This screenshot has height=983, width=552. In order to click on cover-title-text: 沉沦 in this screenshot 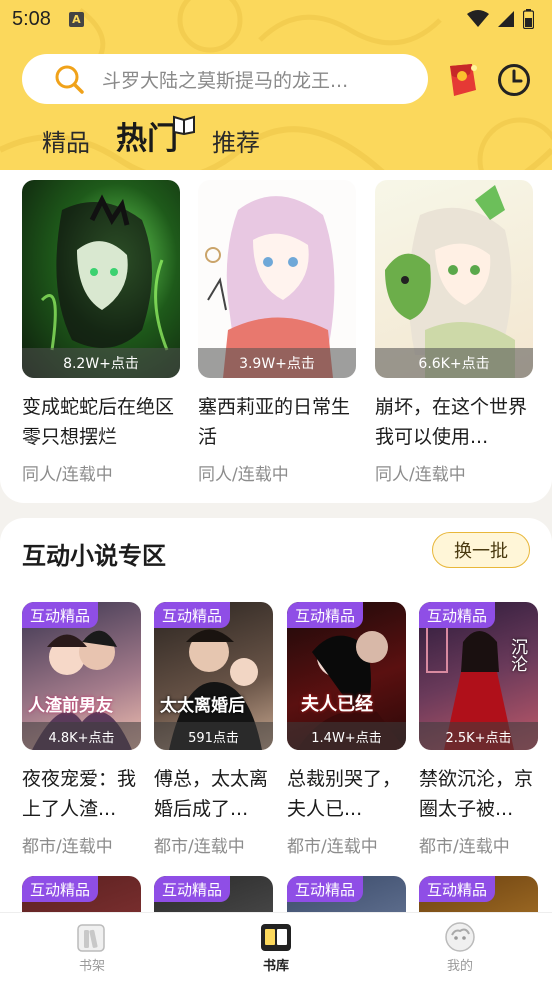, I will do `click(517, 655)`.